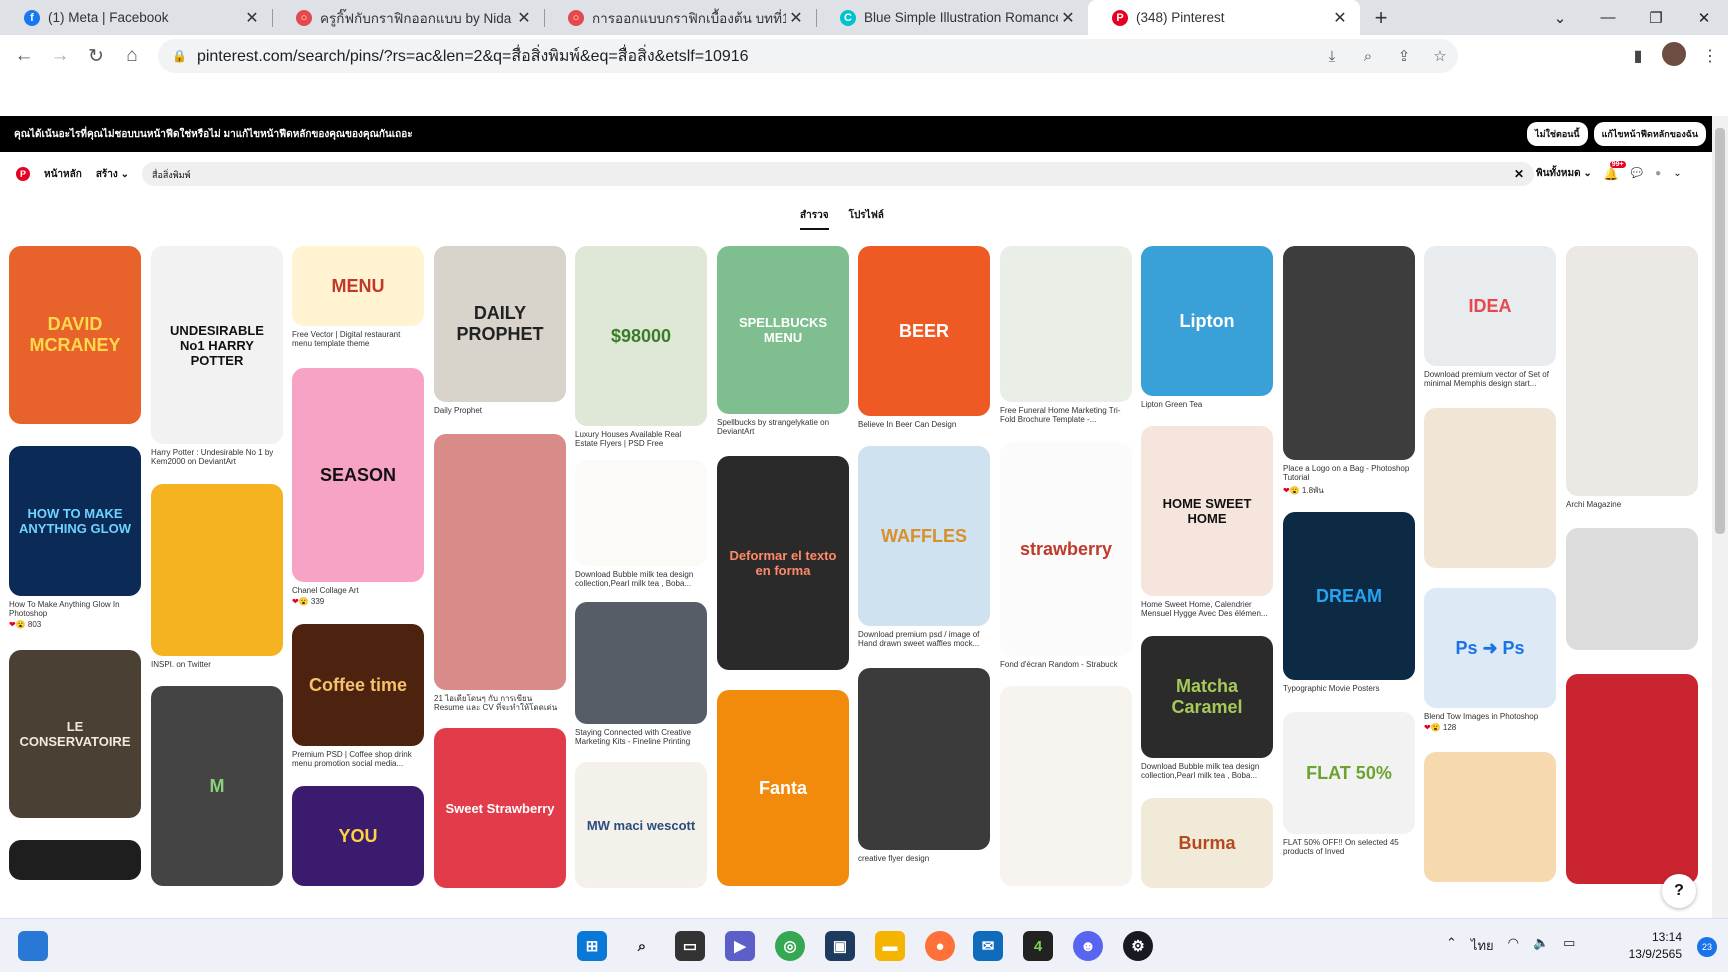 Image resolution: width=1728 pixels, height=972 pixels. I want to click on pin-card: Lipton Lipton Green Tea, so click(1207, 327).